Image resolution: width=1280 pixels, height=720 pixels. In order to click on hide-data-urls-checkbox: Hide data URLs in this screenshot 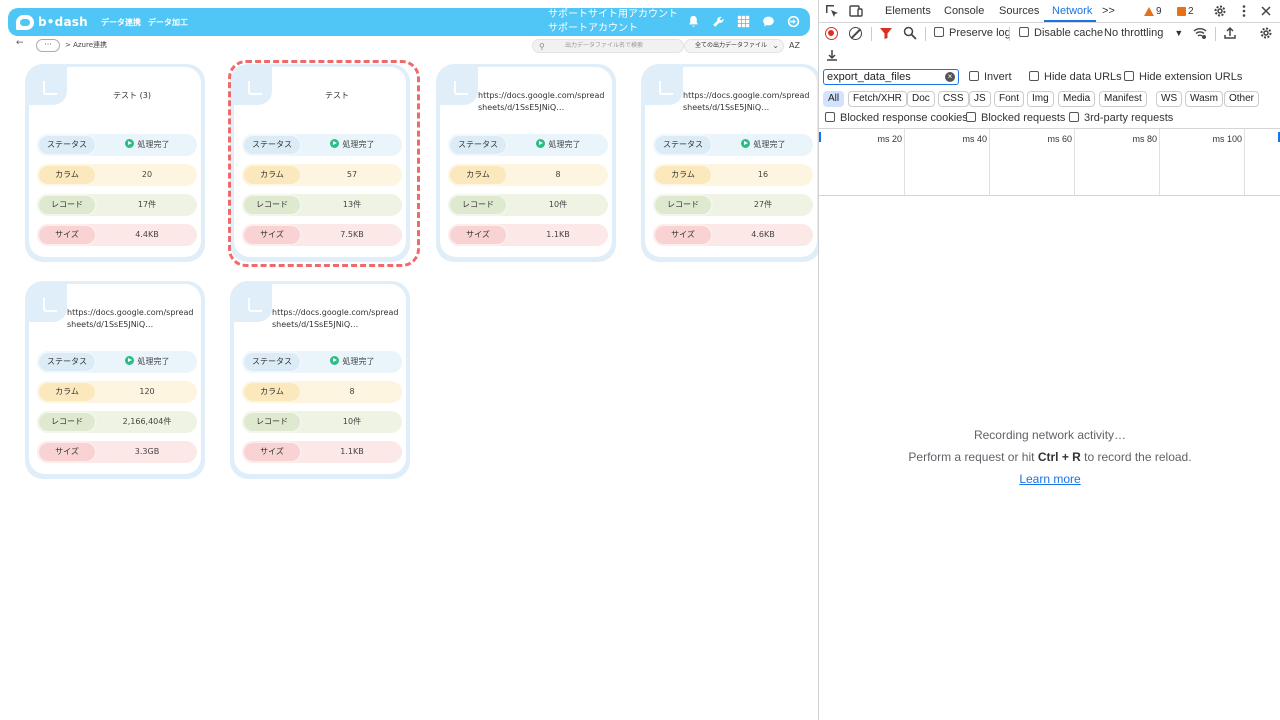, I will do `click(1075, 77)`.